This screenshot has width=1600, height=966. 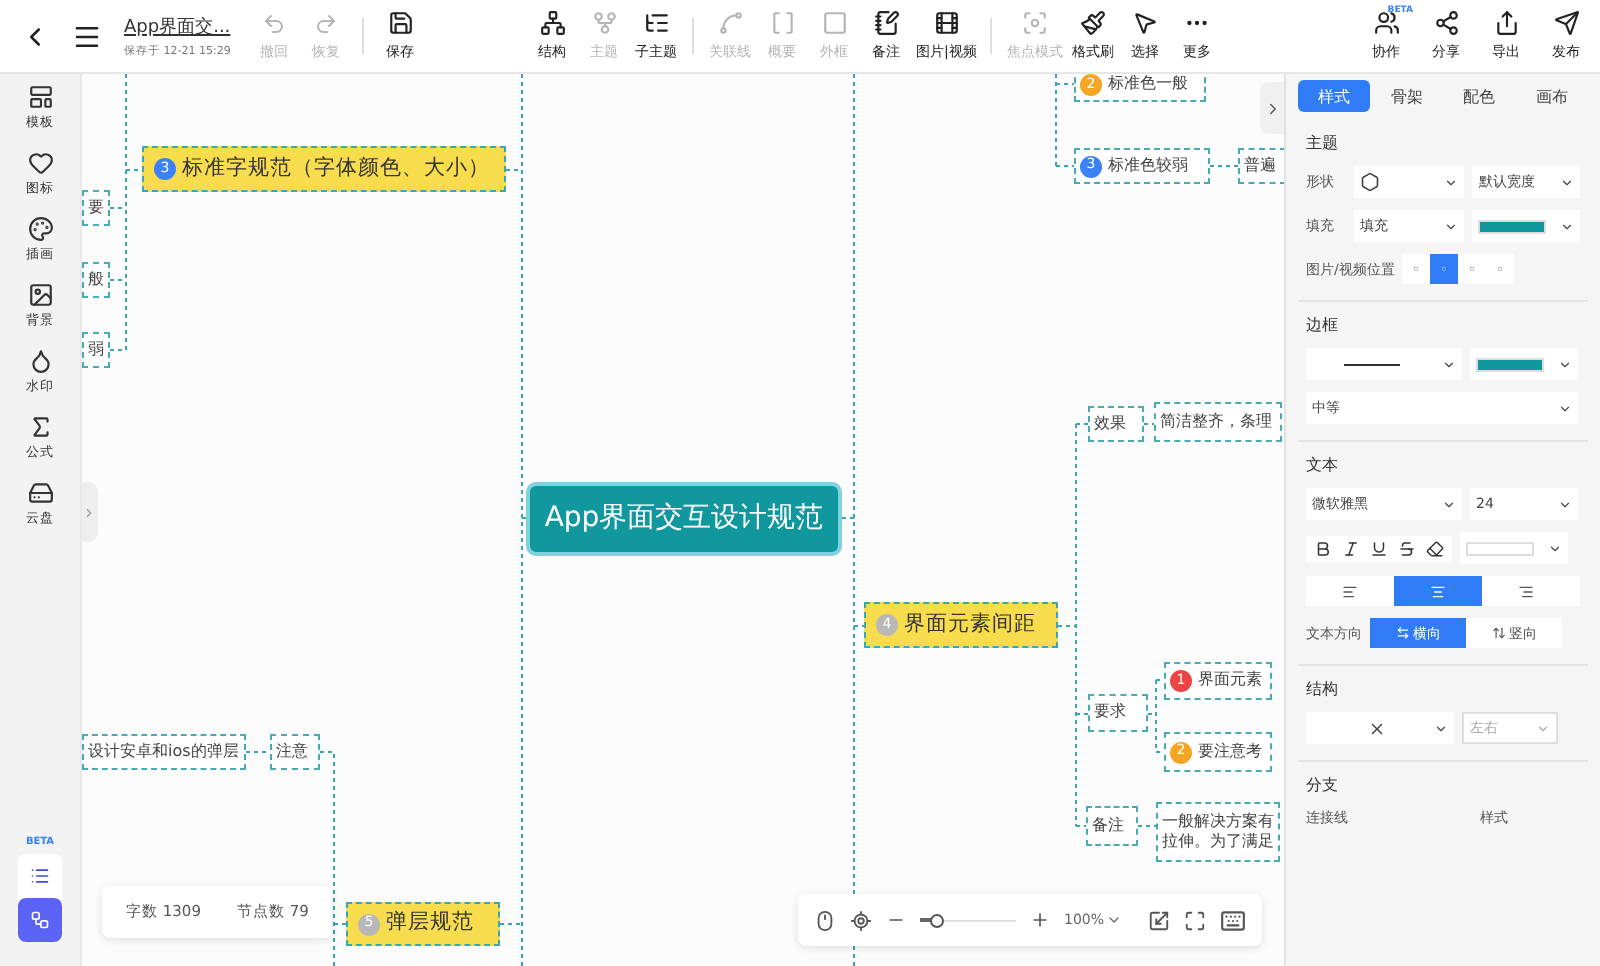 What do you see at coordinates (40, 361) in the screenshot?
I see `droplet-icon` at bounding box center [40, 361].